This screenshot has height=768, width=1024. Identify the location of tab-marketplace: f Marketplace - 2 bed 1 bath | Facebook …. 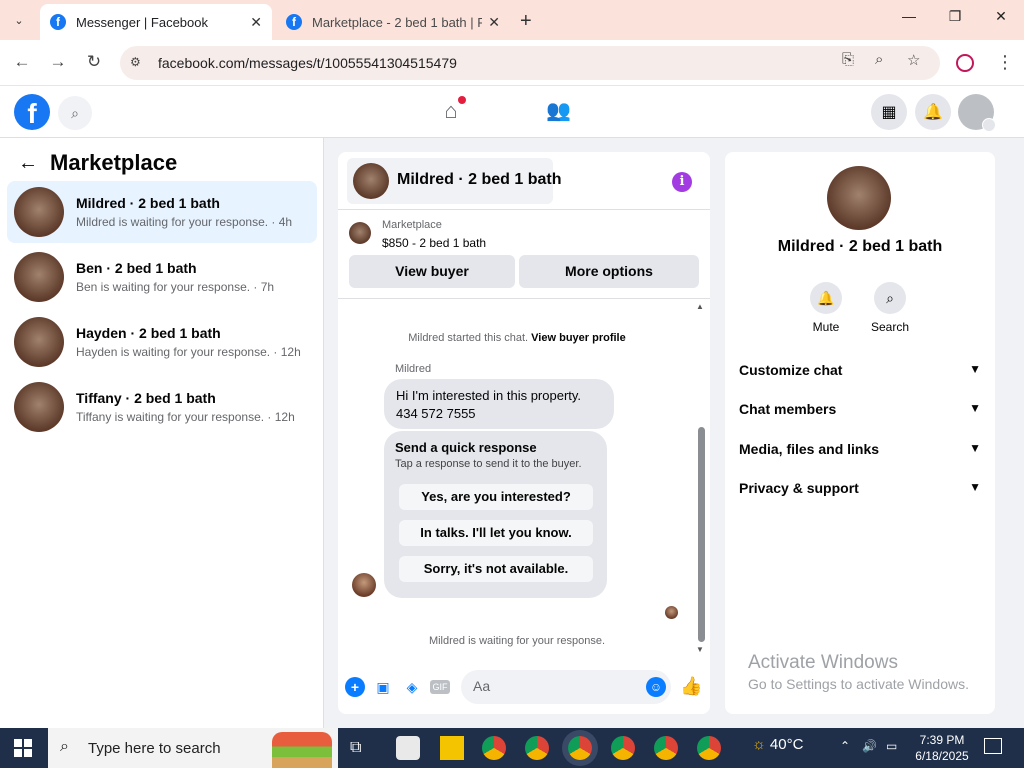
(393, 22).